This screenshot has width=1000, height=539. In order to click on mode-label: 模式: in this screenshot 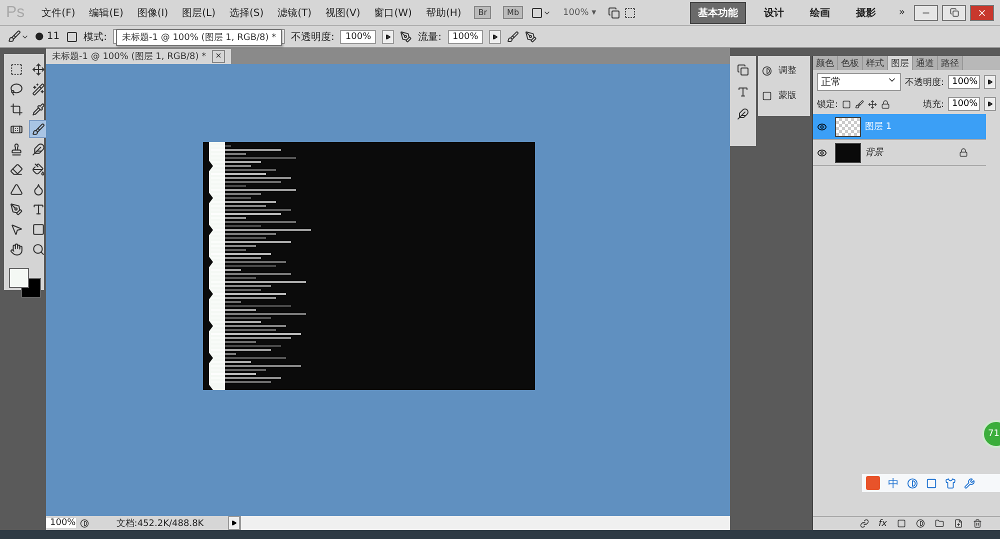, I will do `click(96, 37)`.